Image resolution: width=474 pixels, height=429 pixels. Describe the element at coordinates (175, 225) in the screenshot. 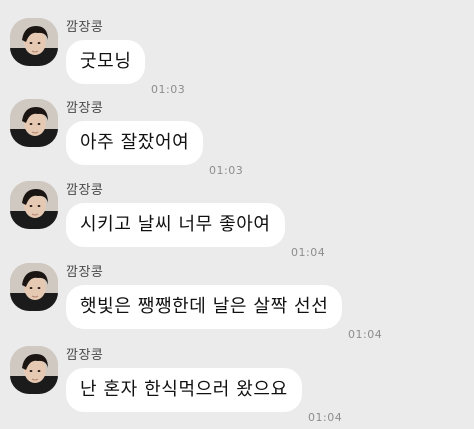

I see `message-bubble: 시키고 날씨 너무 좋아여` at that location.